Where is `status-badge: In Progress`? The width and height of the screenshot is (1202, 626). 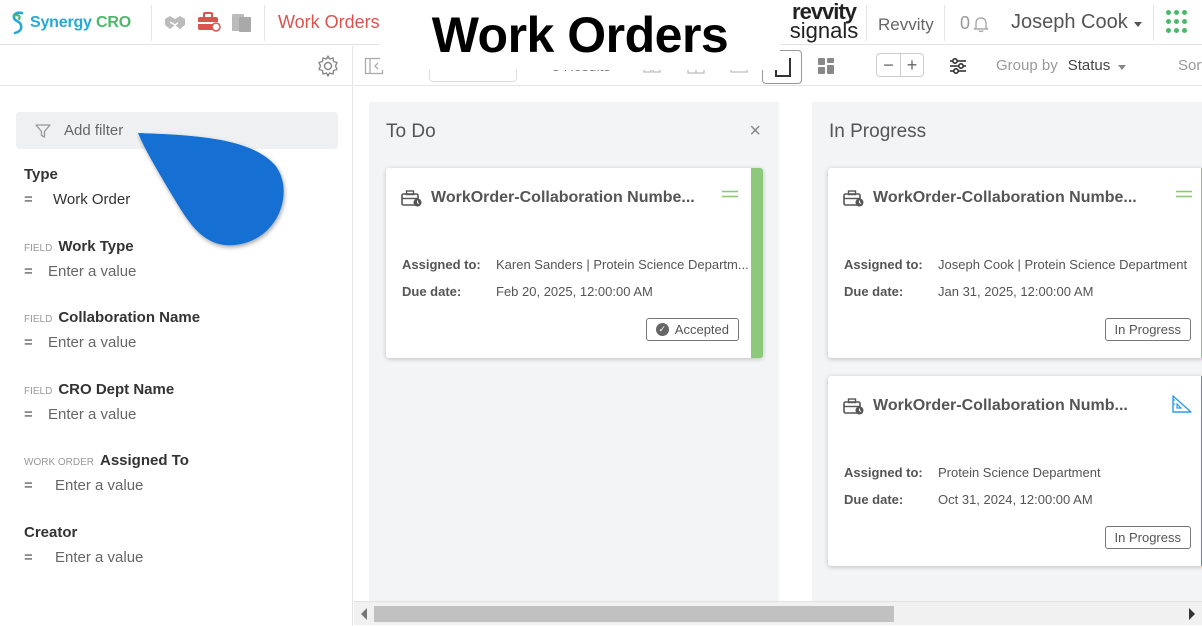 status-badge: In Progress is located at coordinates (1147, 537).